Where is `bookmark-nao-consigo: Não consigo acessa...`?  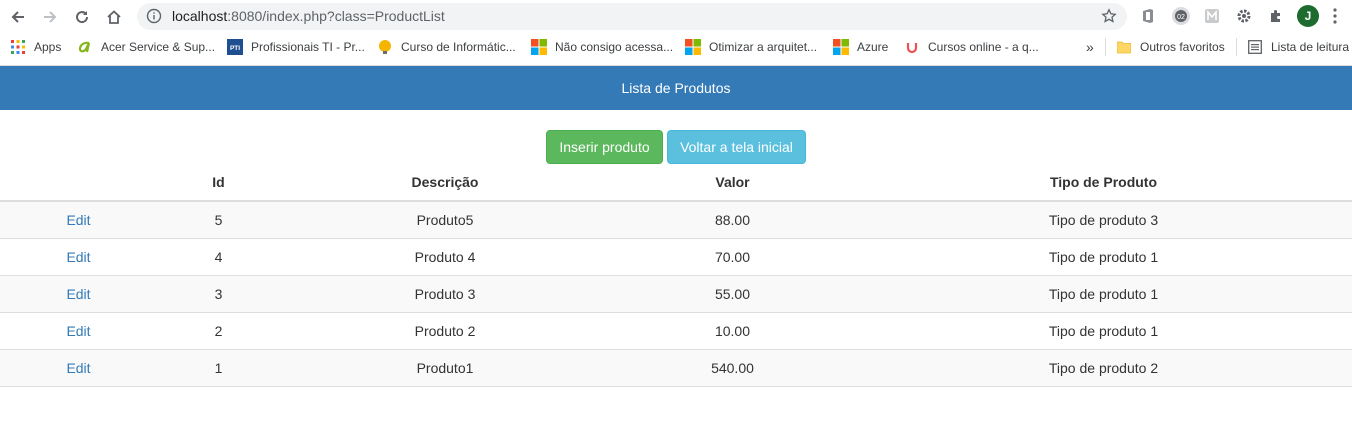 bookmark-nao-consigo: Não consigo acessa... is located at coordinates (602, 47).